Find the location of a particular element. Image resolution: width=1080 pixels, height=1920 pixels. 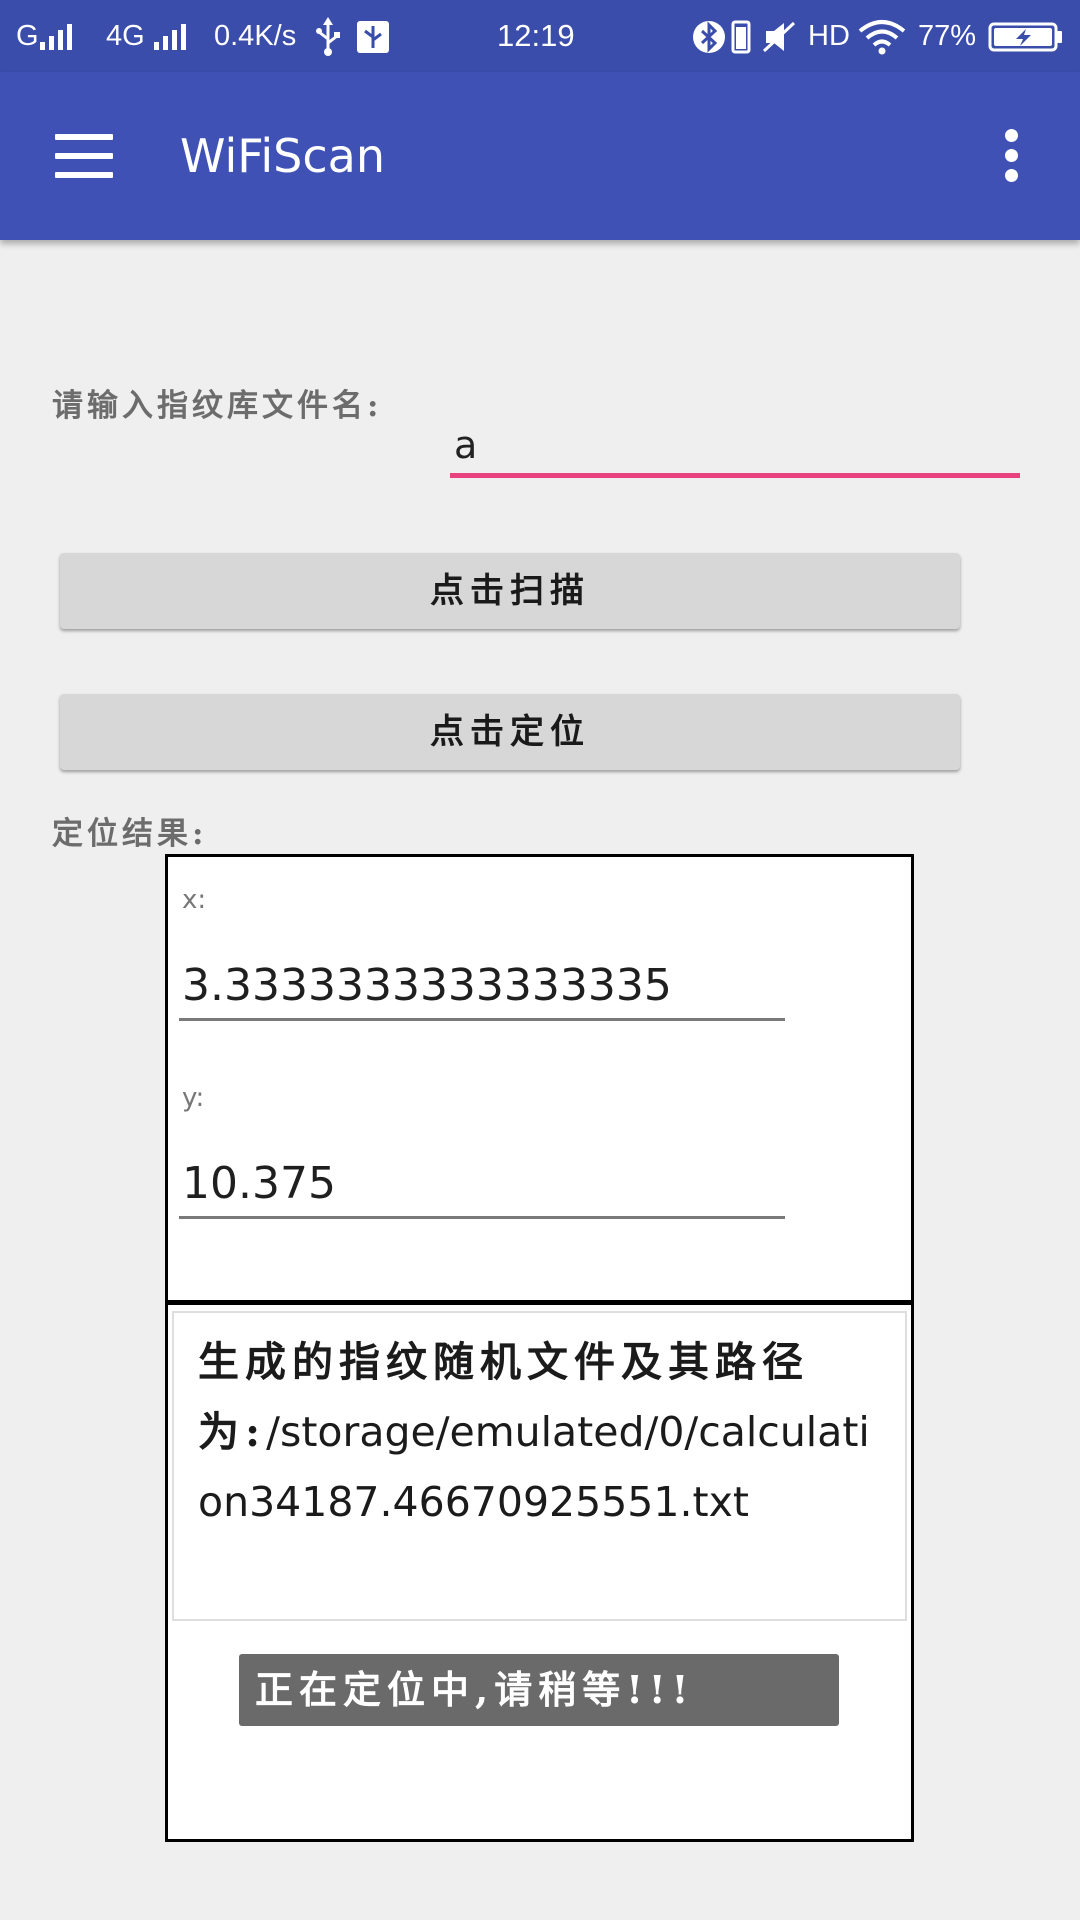

y-label: y: is located at coordinates (193, 1098).